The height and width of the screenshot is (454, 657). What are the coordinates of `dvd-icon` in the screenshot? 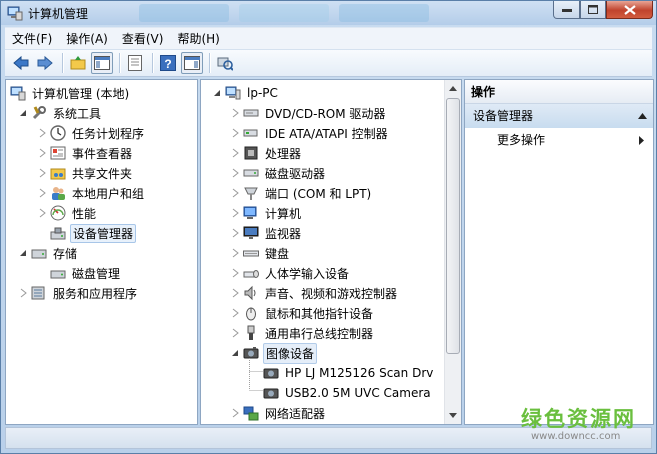 It's located at (251, 113).